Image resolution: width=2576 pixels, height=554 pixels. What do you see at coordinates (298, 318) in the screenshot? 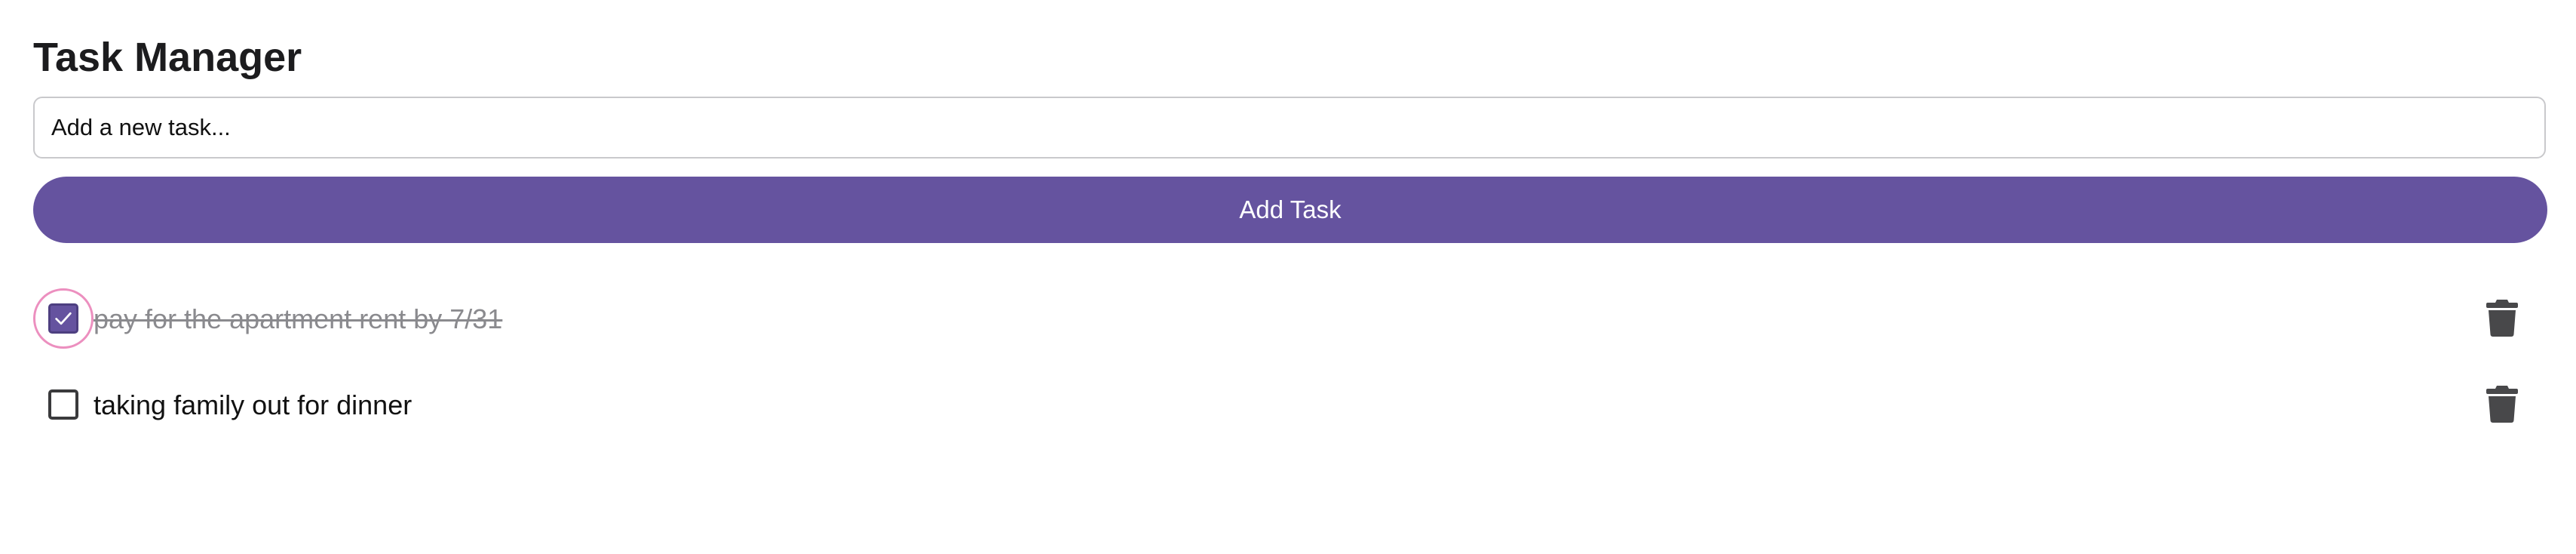
I see `task-text: pay for the apartment rent by 7/31` at bounding box center [298, 318].